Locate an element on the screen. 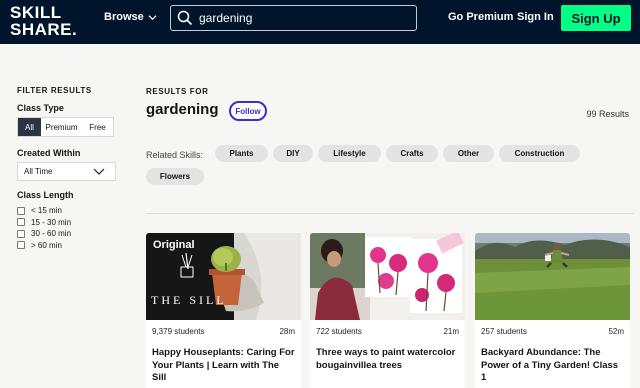 The image size is (640, 388). skill-pill-diy: DIY is located at coordinates (293, 153).